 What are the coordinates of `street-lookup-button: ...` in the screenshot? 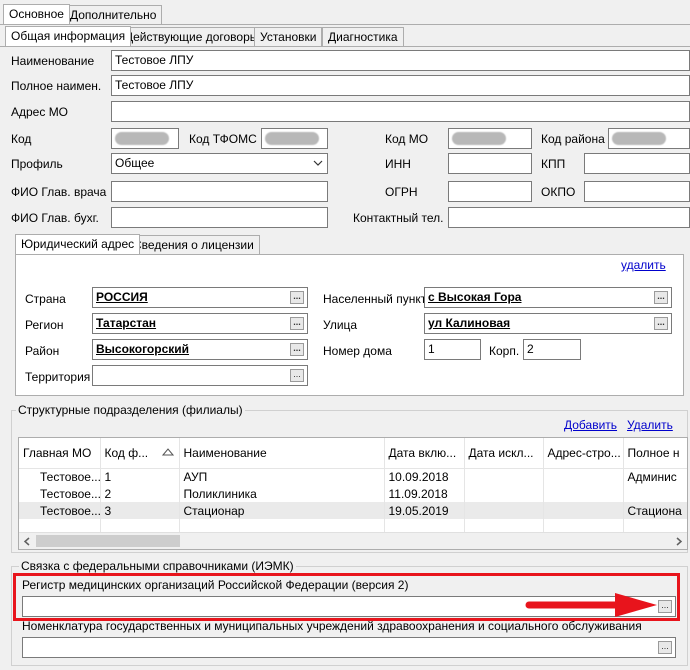 It's located at (661, 323).